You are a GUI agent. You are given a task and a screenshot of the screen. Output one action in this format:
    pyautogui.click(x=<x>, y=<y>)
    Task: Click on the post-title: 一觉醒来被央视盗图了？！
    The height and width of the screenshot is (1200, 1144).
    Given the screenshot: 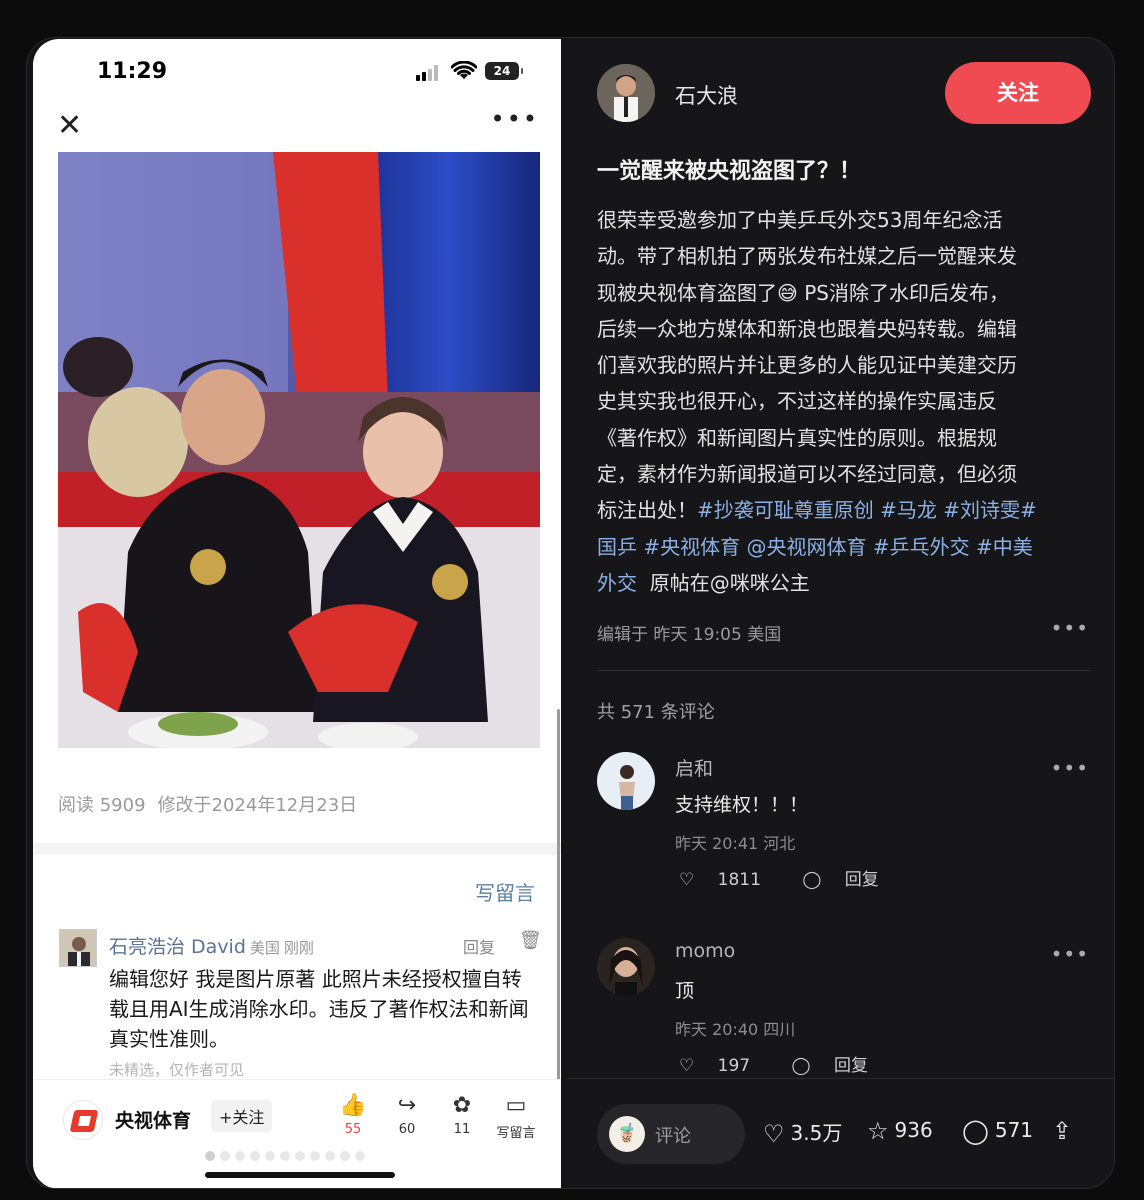 What is the action you would take?
    pyautogui.click(x=729, y=171)
    